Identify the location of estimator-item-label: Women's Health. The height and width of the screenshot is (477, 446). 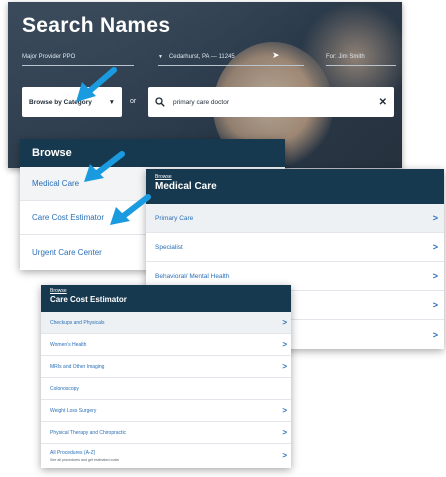
(68, 344).